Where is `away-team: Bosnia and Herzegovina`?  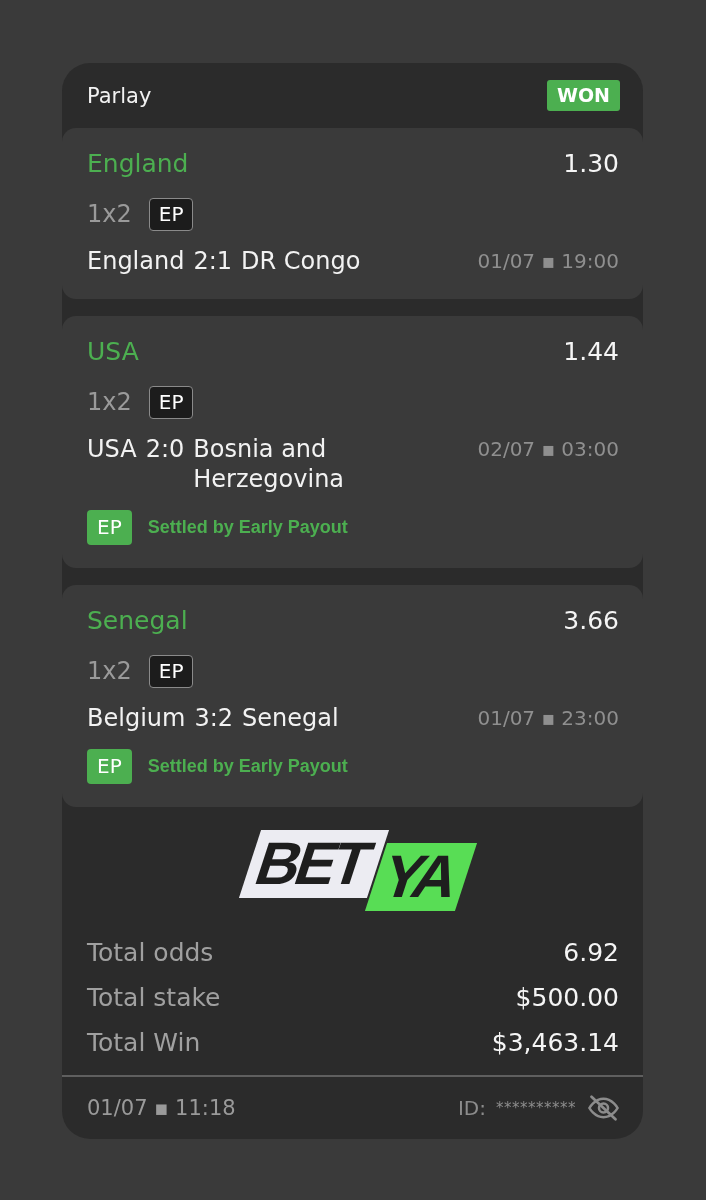 away-team: Bosnia and Herzegovina is located at coordinates (269, 464).